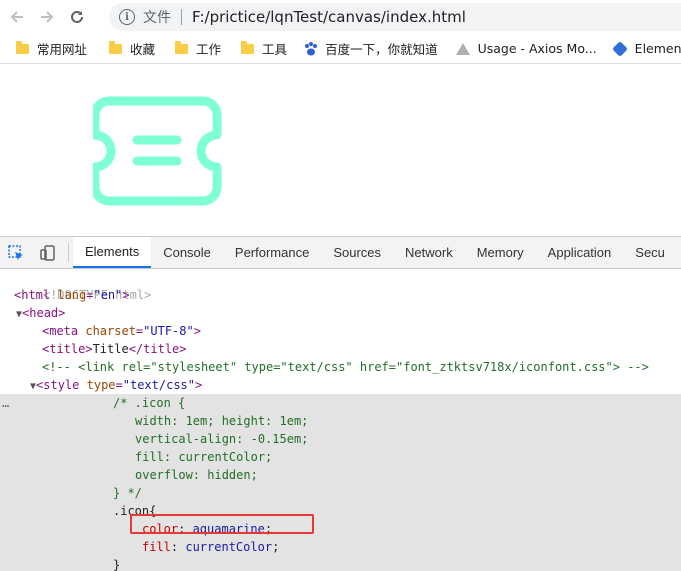 The width and height of the screenshot is (681, 571). Describe the element at coordinates (119, 385) in the screenshot. I see `equals: =` at that location.